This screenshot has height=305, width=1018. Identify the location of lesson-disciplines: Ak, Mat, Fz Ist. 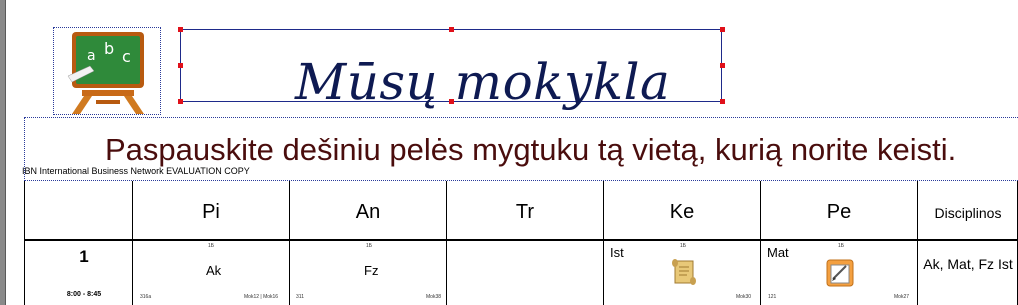
(968, 264).